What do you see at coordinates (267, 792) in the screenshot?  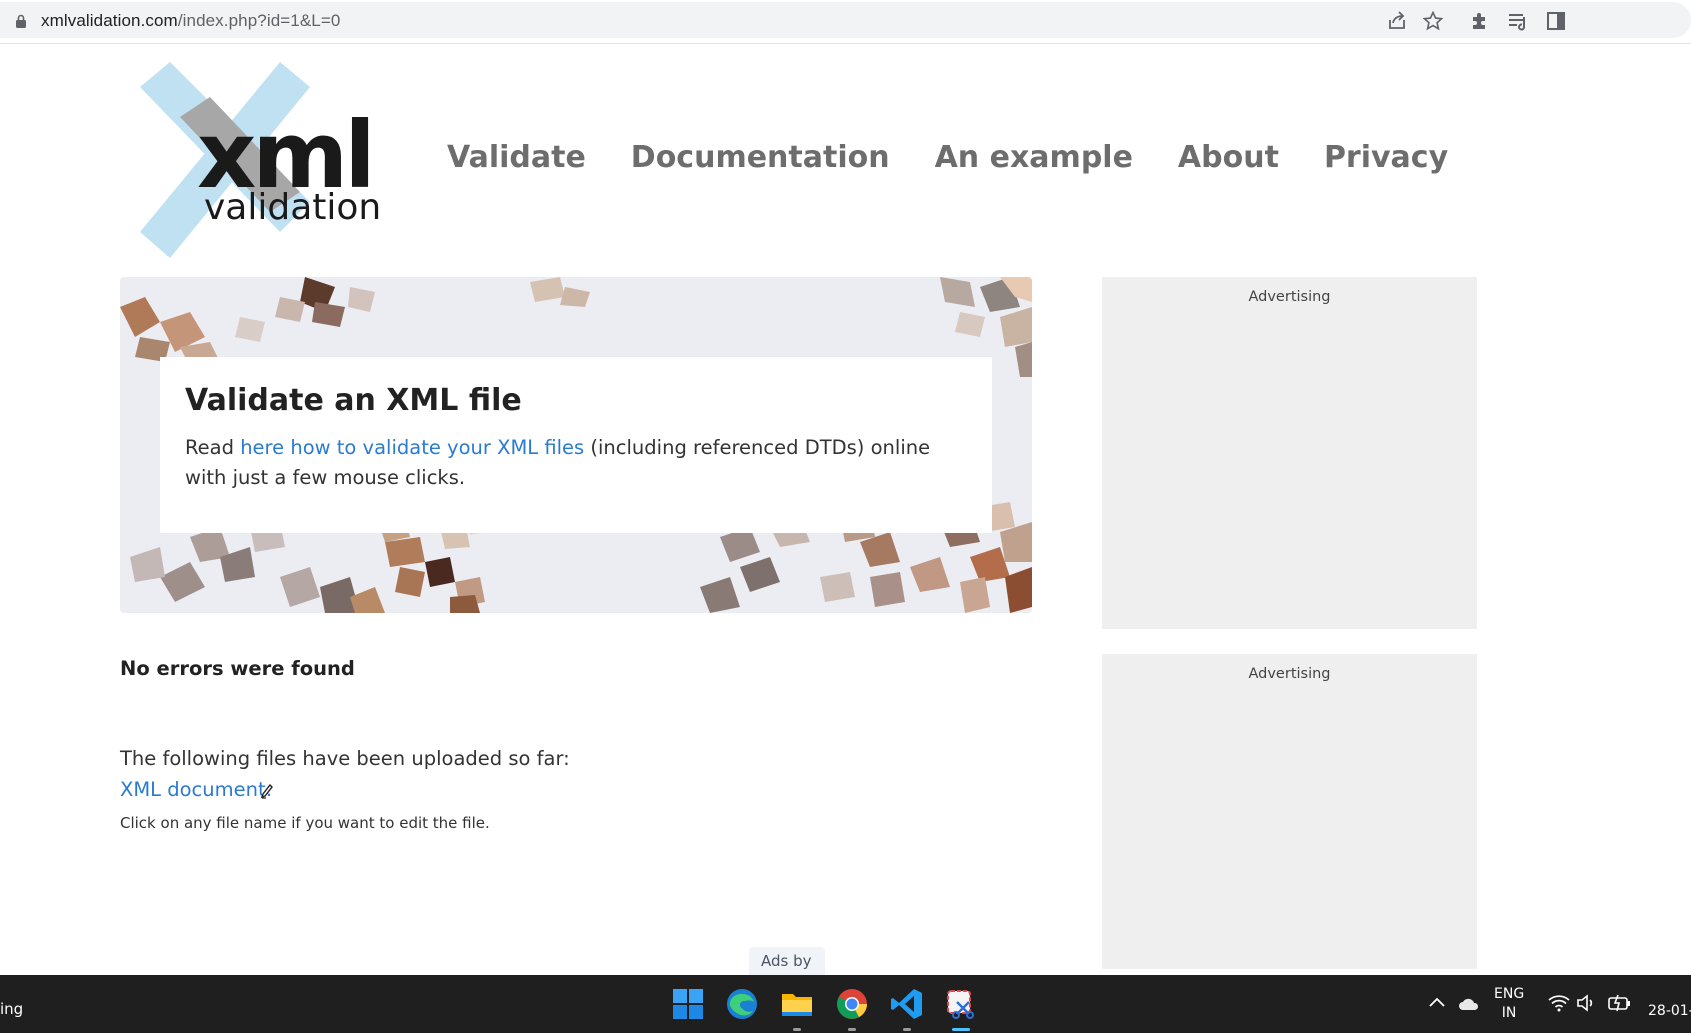 I see `edit-pencil-icon` at bounding box center [267, 792].